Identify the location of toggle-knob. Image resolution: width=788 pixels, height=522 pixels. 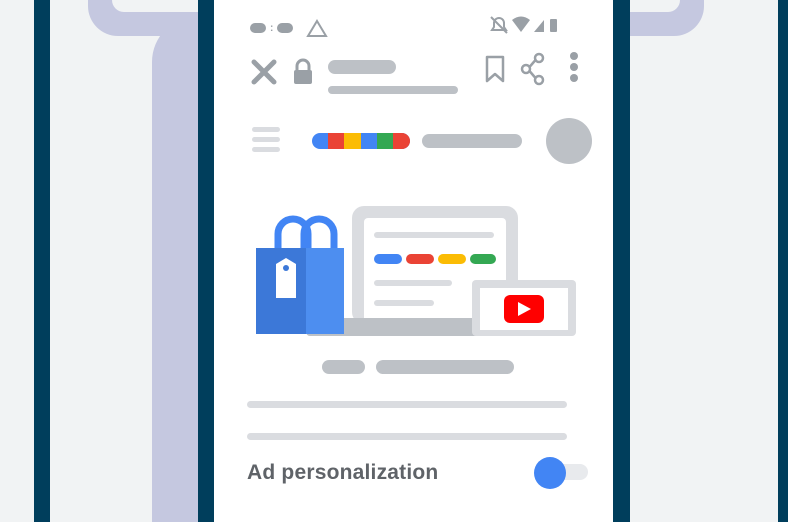
(550, 473).